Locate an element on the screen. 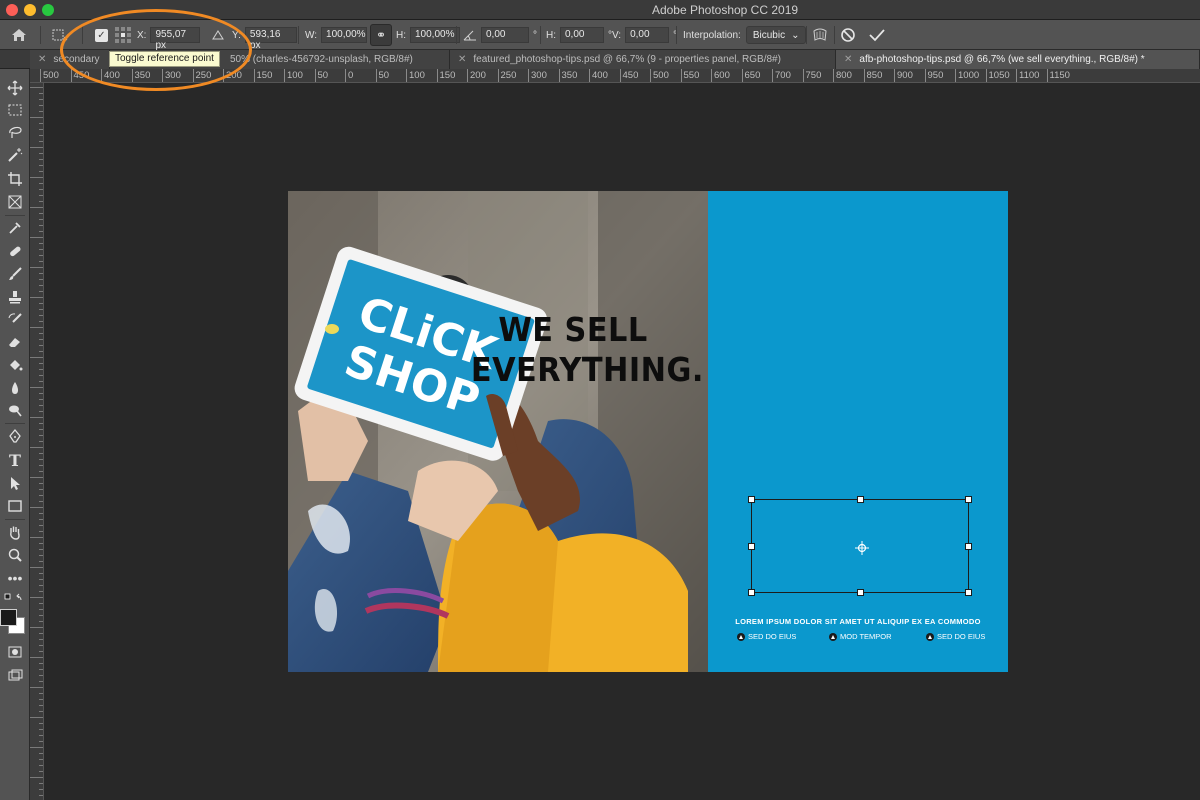 The height and width of the screenshot is (800, 1200). home-button is located at coordinates (19, 35).